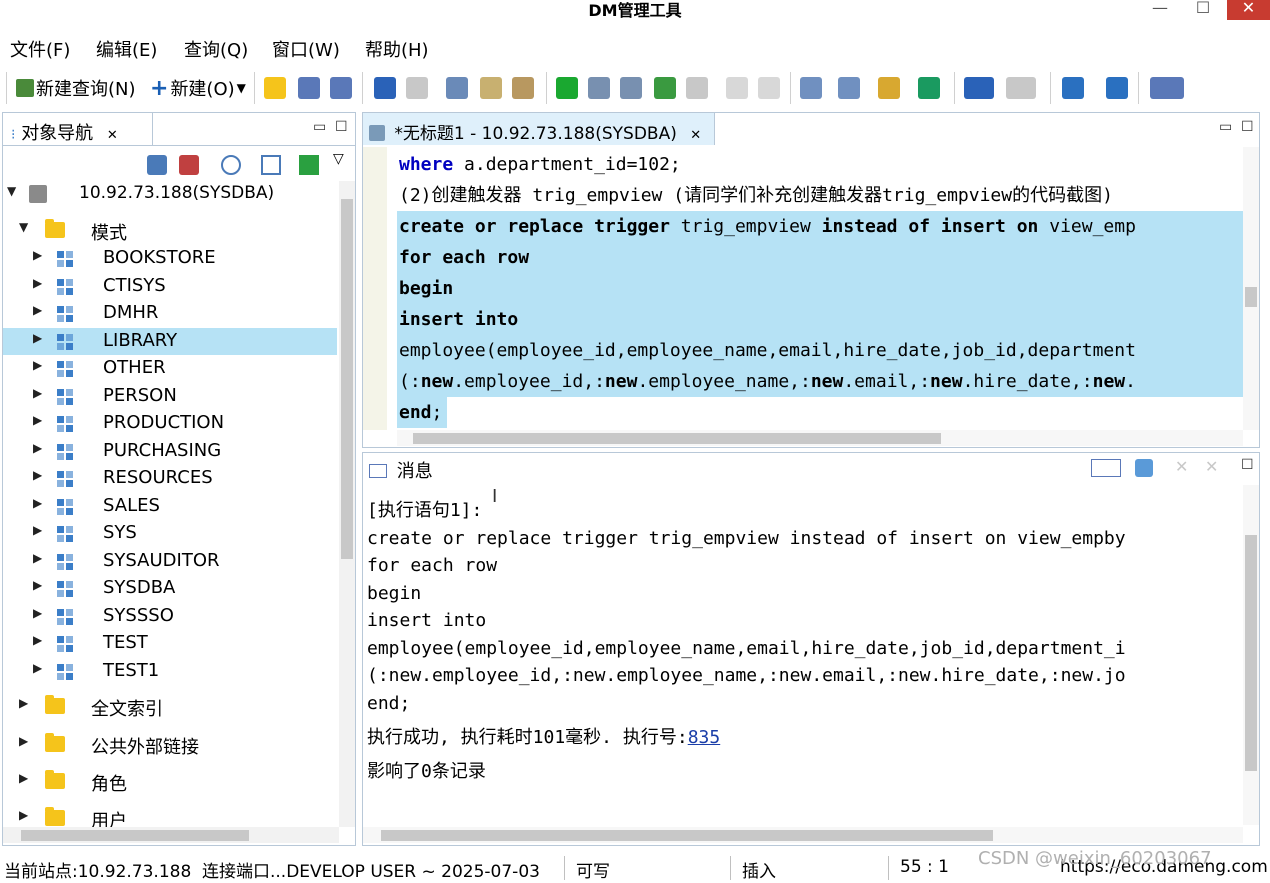  What do you see at coordinates (170, 561) in the screenshot?
I see `tree-schema-sysauditor: ▶ SYSAUDITOR` at bounding box center [170, 561].